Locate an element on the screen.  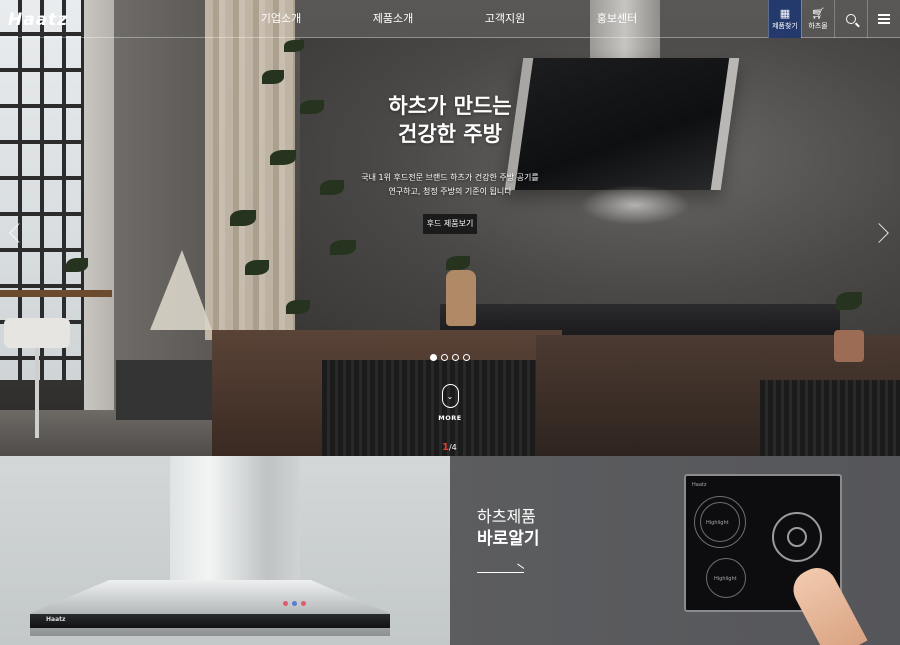
hero-stool-leg is located at coordinates (37, 393).